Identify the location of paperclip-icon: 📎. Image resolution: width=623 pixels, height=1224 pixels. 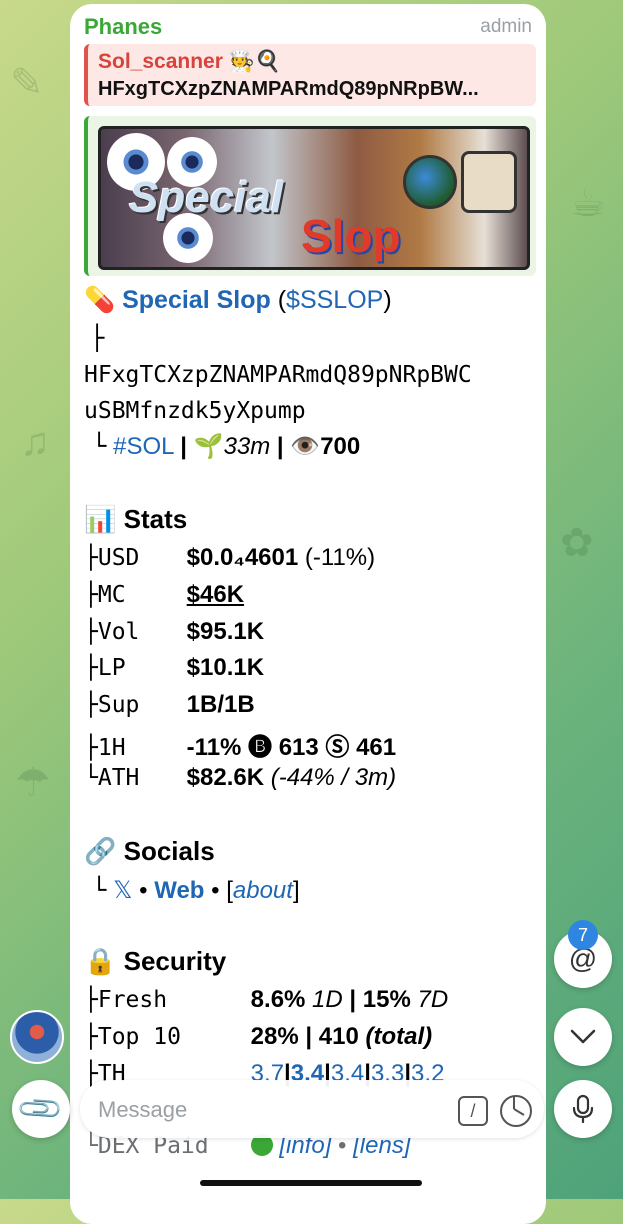
(41, 1109).